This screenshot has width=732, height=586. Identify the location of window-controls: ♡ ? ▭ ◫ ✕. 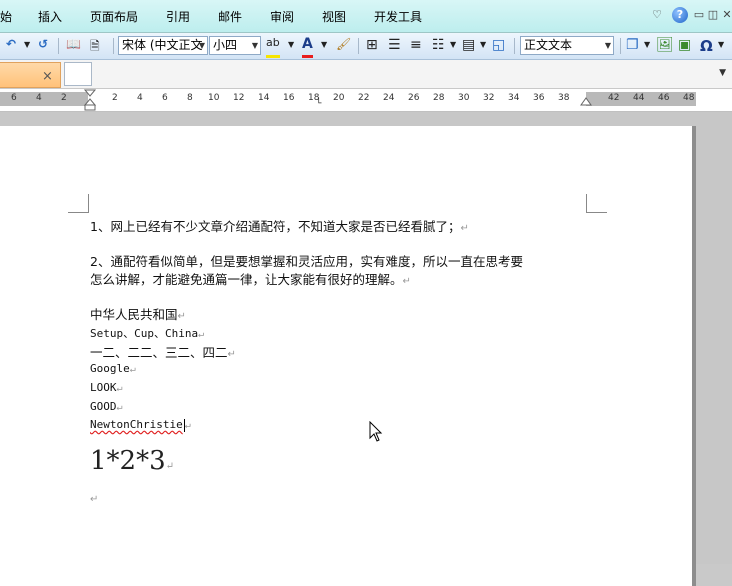
(366, 16).